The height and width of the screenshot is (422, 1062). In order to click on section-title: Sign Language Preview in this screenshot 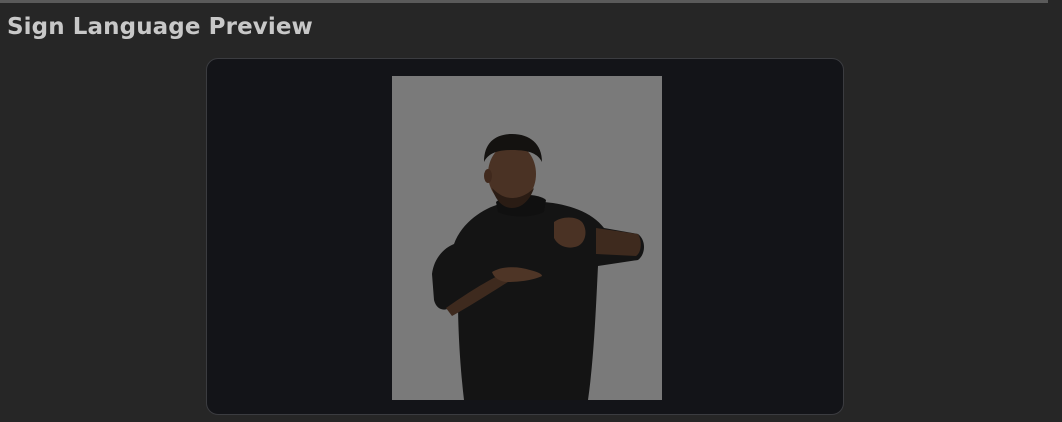, I will do `click(160, 27)`.